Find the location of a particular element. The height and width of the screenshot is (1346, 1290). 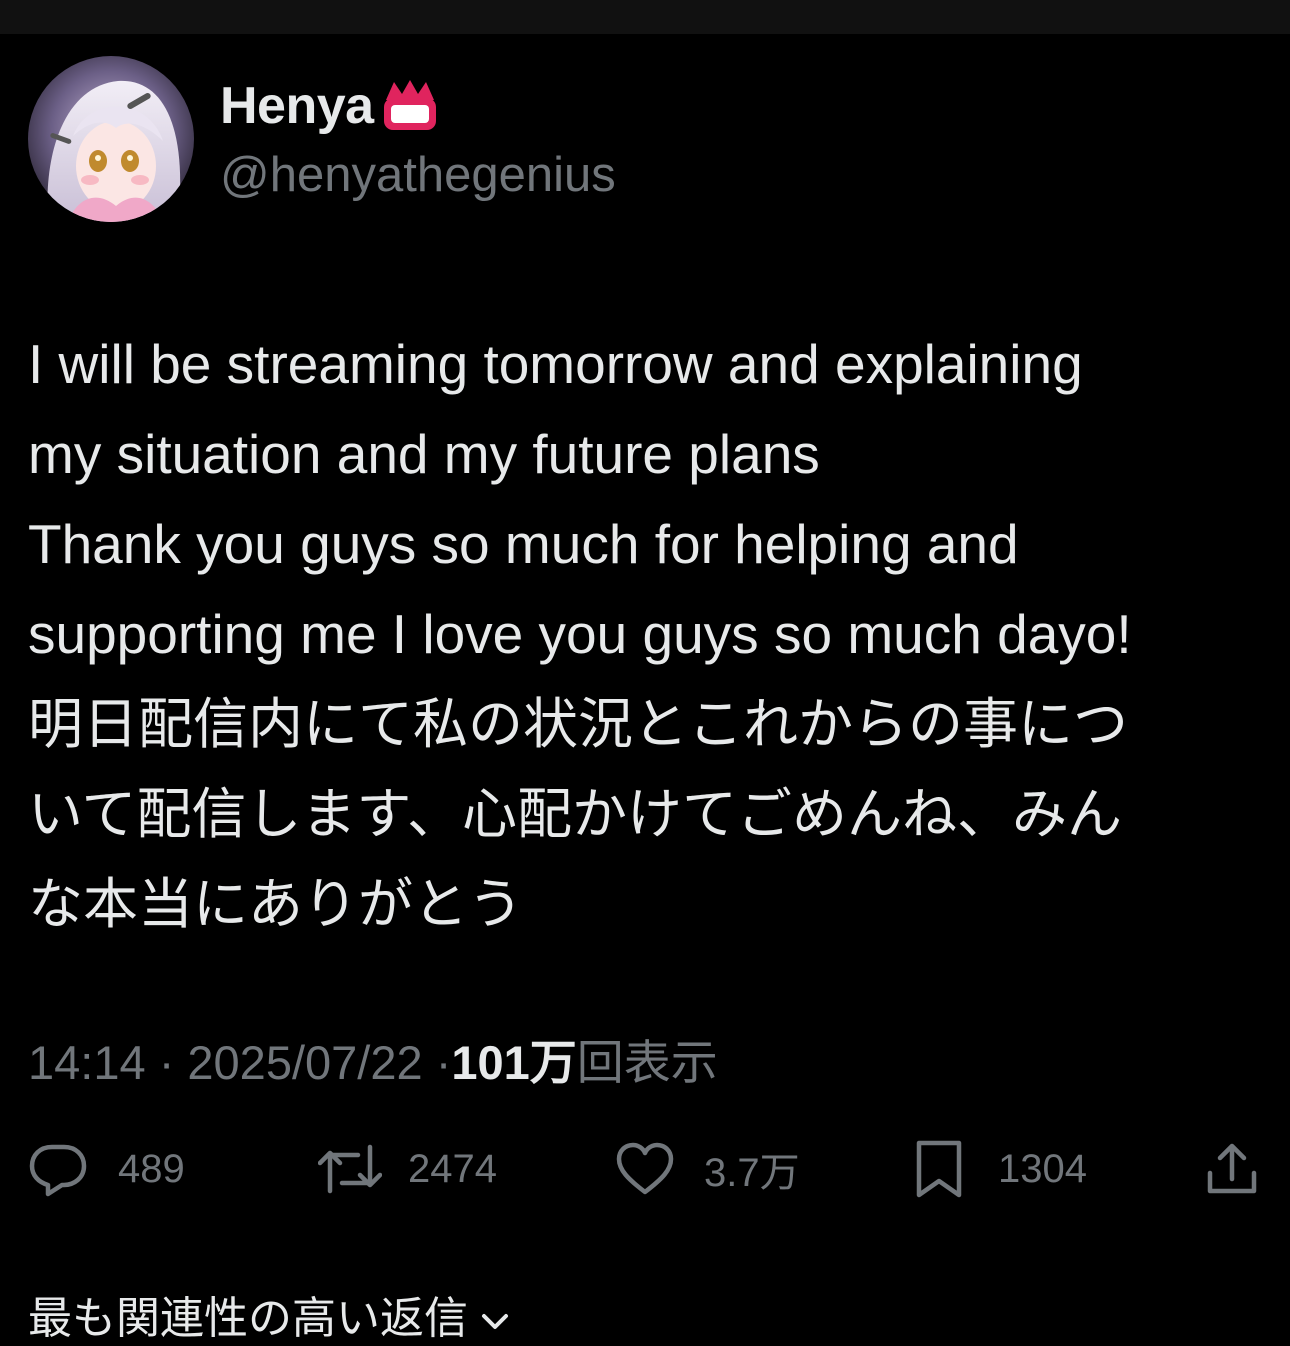

tweet-time: 14:14 is located at coordinates (87, 1062).